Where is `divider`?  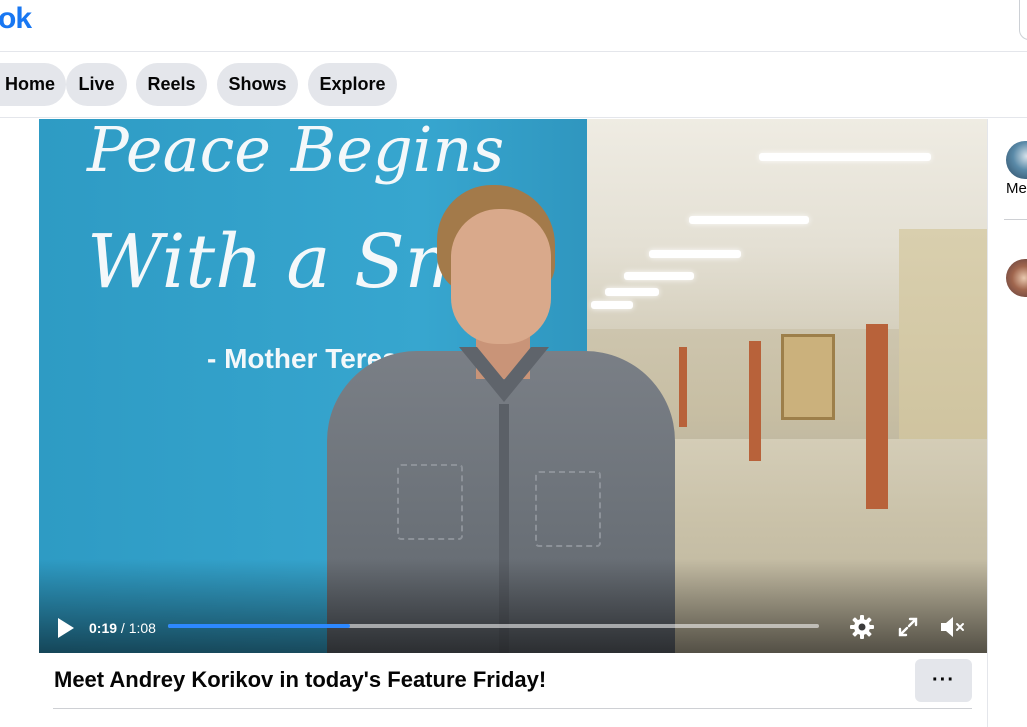
divider is located at coordinates (512, 708).